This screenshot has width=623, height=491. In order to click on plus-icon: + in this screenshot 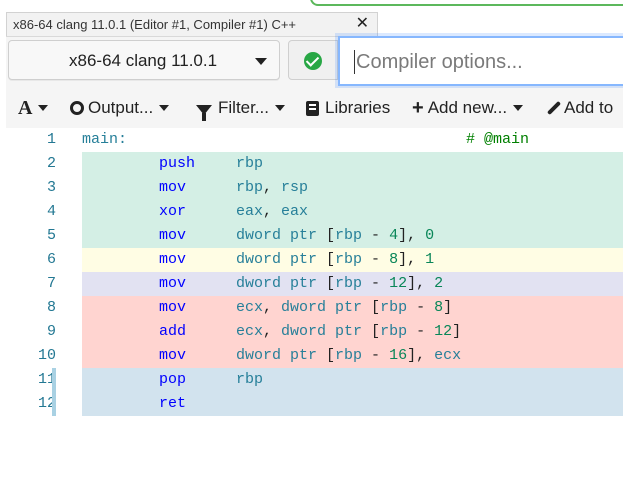, I will do `click(418, 107)`.